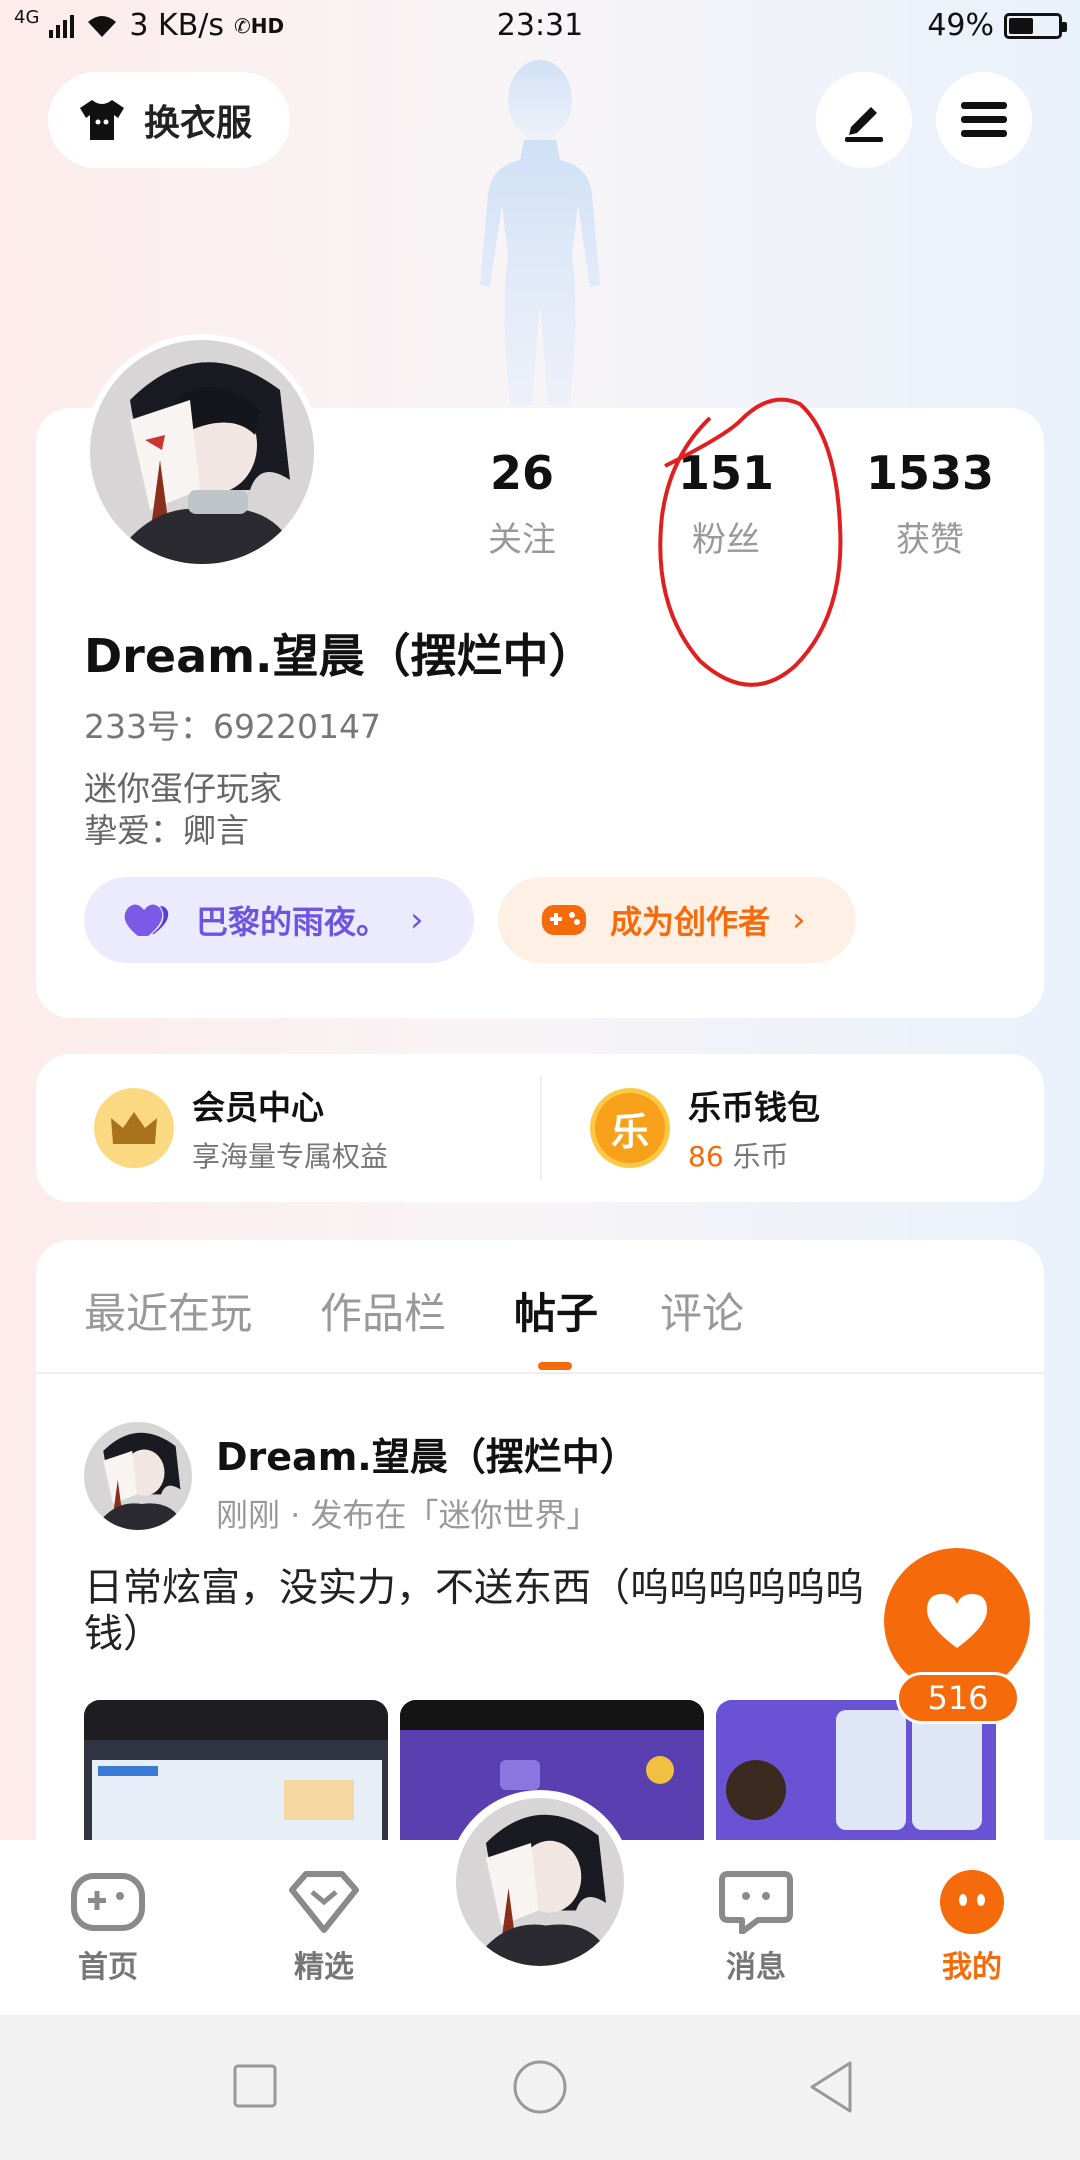 This screenshot has height=2160, width=1080. What do you see at coordinates (750, 542) in the screenshot?
I see `red-circle-annotation` at bounding box center [750, 542].